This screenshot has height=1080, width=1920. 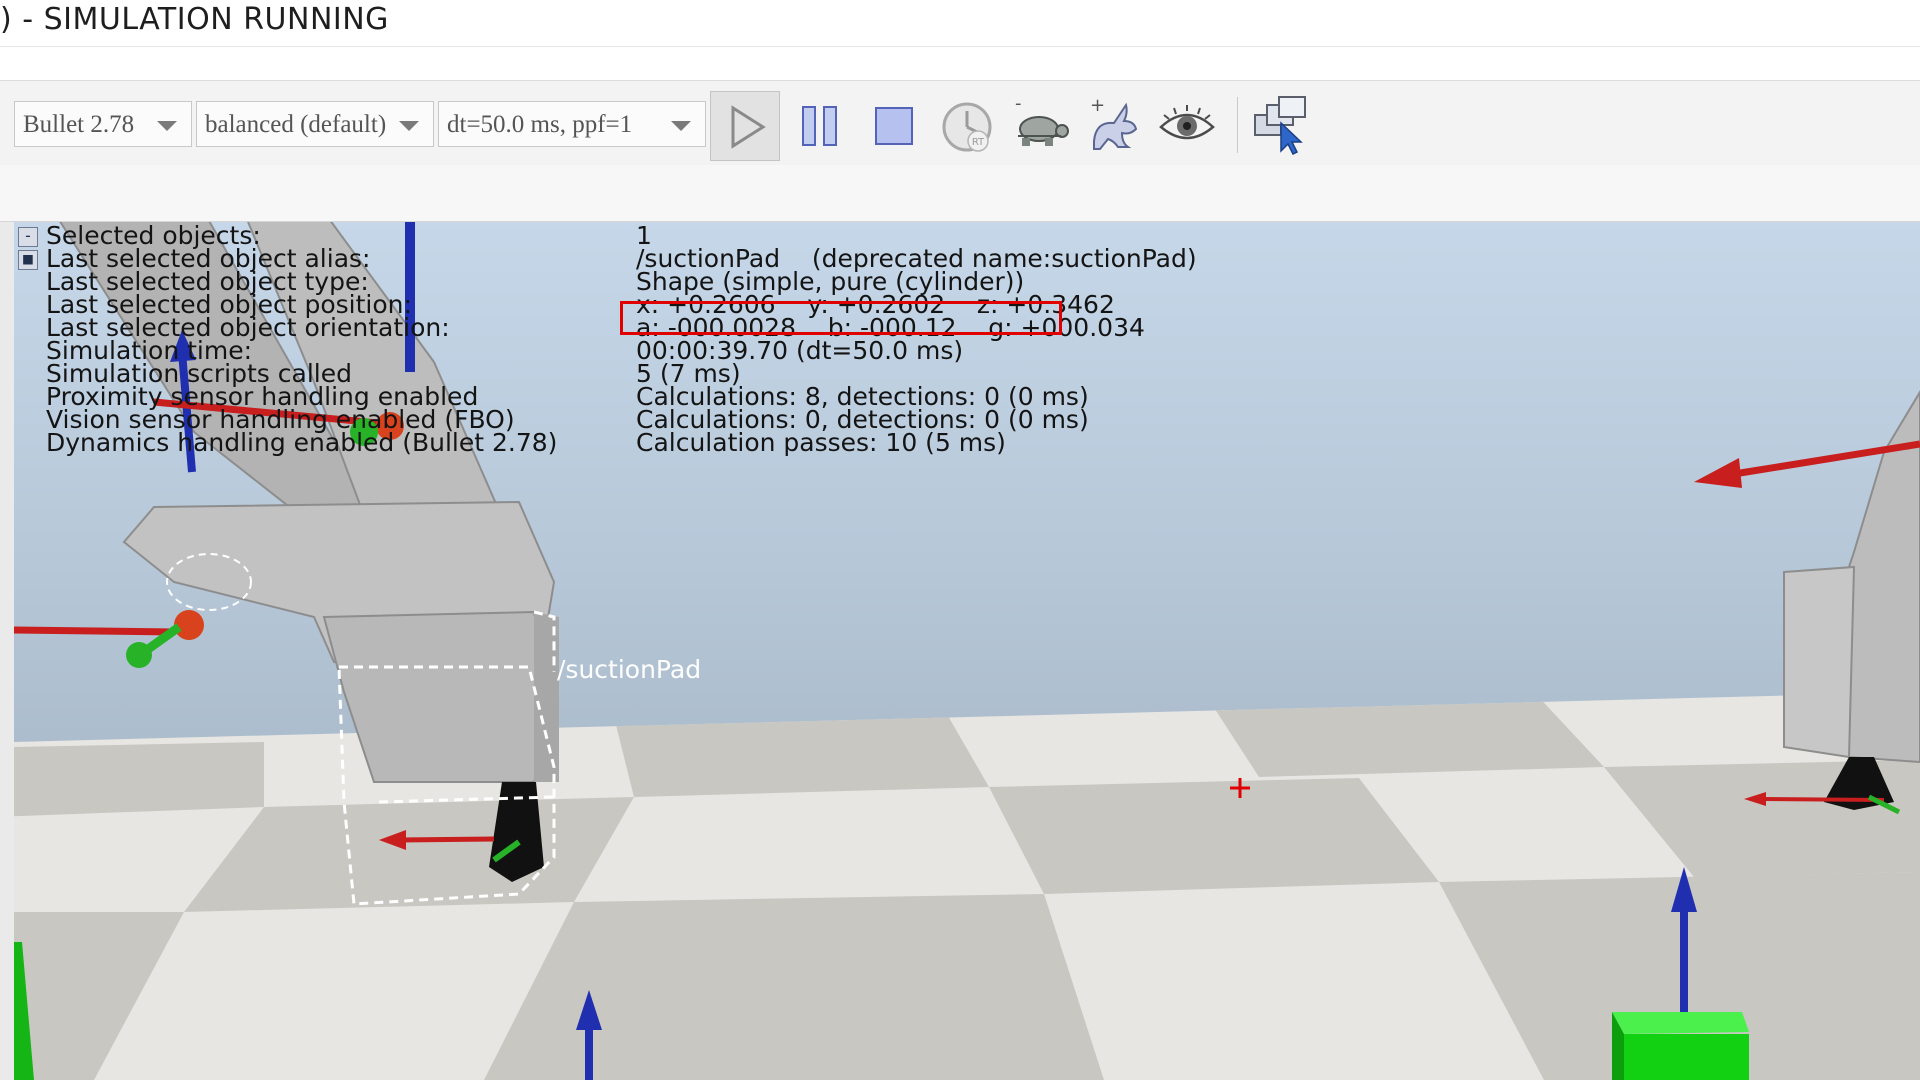 What do you see at coordinates (821, 442) in the screenshot?
I see `info-value-dynamics: Calculation passes: 10 (5 ms)` at bounding box center [821, 442].